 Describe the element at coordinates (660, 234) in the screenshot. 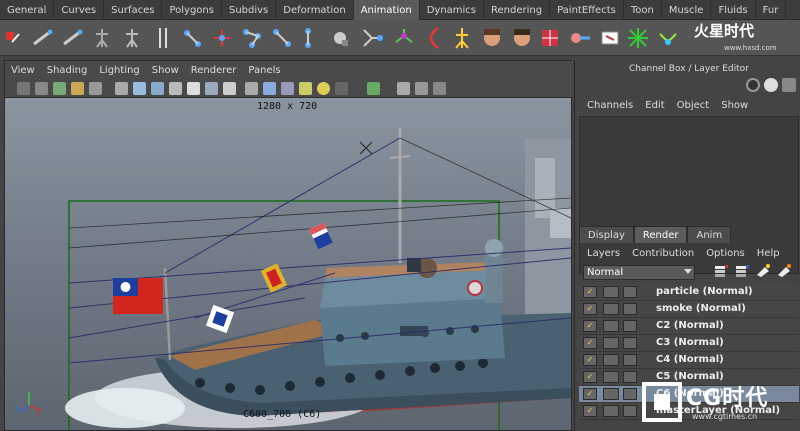

I see `tab-render: Render` at that location.